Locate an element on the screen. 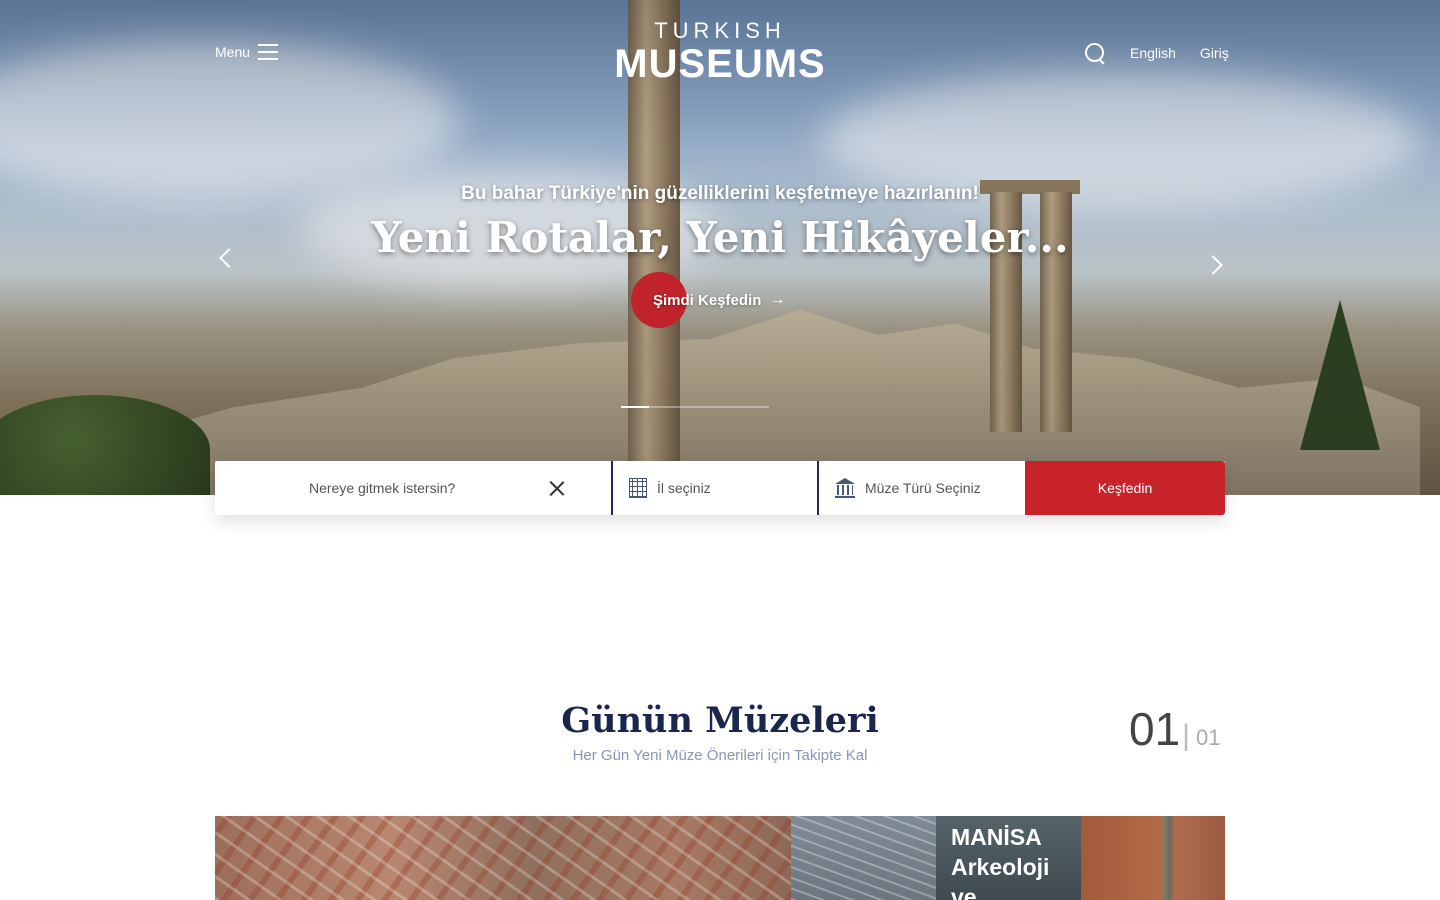 This screenshot has width=1440, height=900. search-icon is located at coordinates (1095, 53).